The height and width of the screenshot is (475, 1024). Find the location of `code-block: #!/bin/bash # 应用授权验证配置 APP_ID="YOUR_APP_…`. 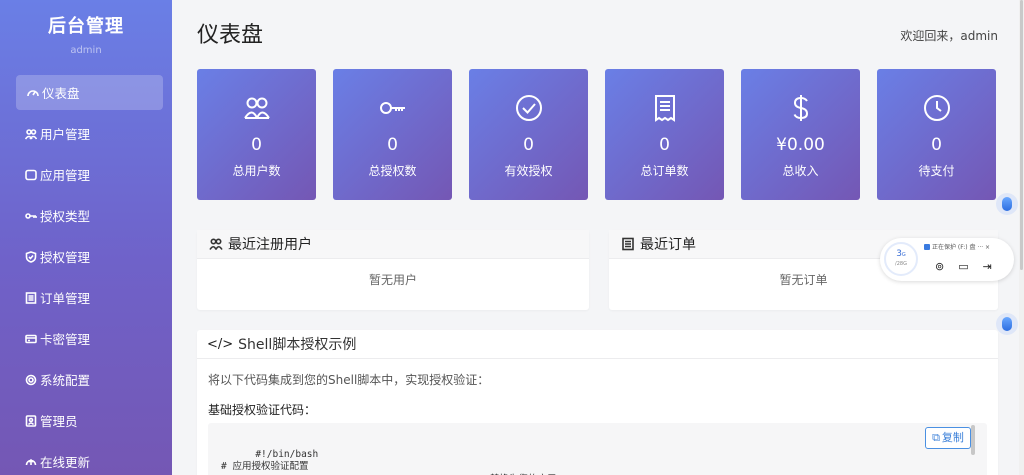

code-block: #!/bin/bash # 应用授权验证配置 APP_ID="YOUR_APP_… is located at coordinates (597, 449).